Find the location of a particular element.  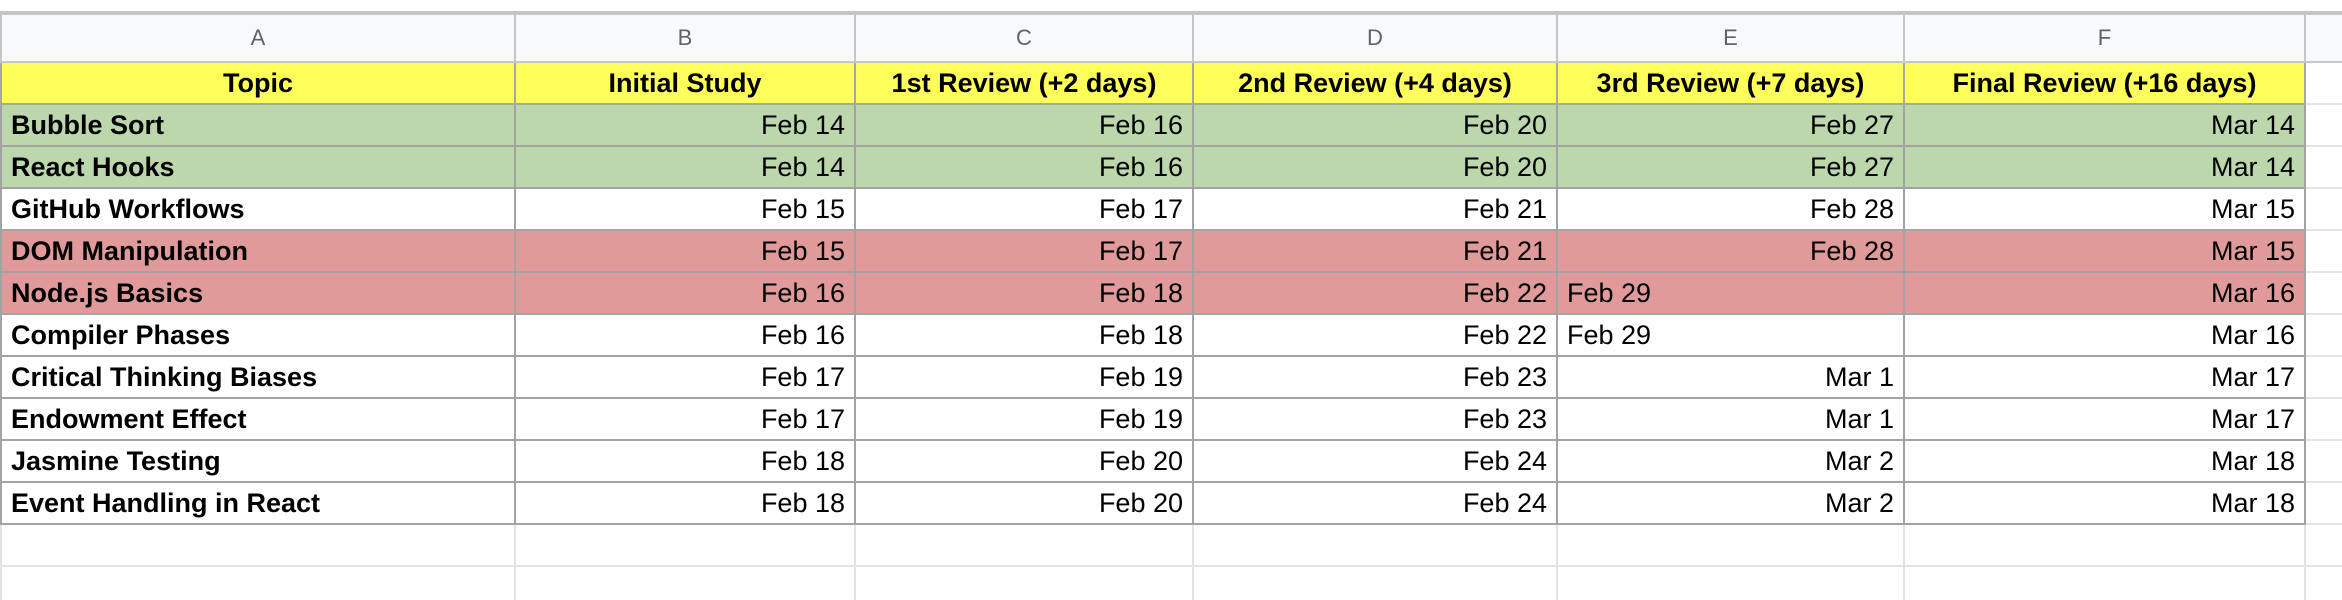

topic-cell: React Hooks is located at coordinates (258, 167).